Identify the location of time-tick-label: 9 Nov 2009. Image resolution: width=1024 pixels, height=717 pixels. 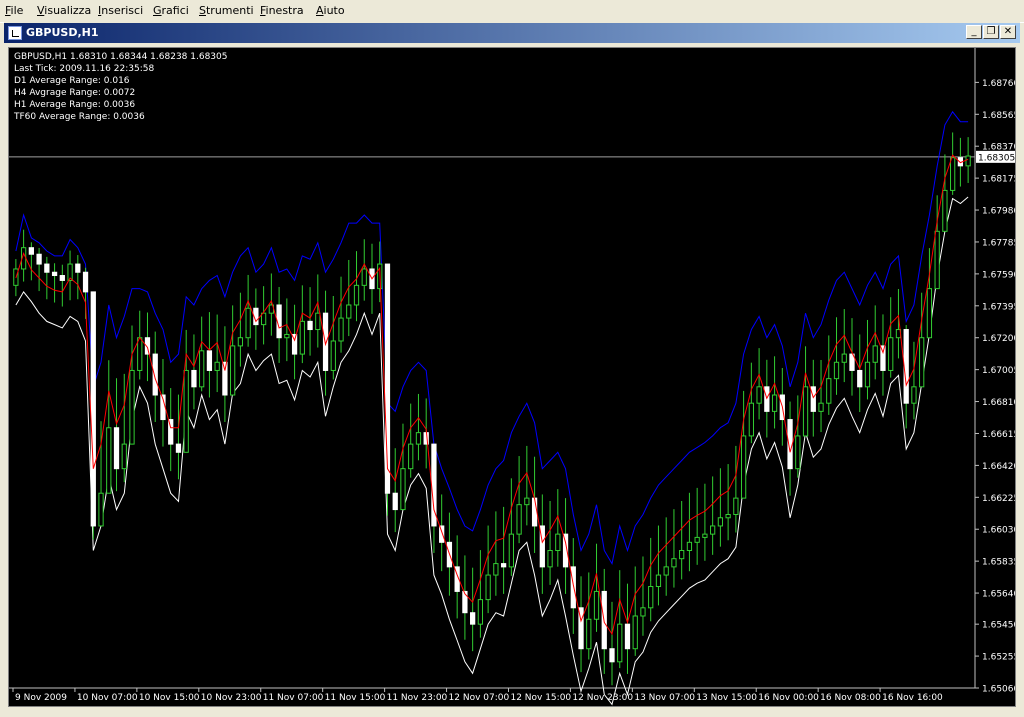
(41, 698).